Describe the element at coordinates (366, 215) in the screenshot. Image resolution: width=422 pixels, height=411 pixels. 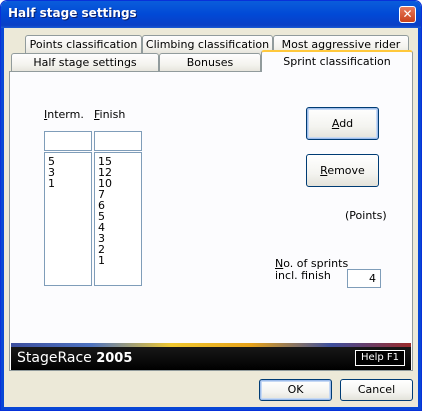
I see `points-unit-label: (Points)` at that location.